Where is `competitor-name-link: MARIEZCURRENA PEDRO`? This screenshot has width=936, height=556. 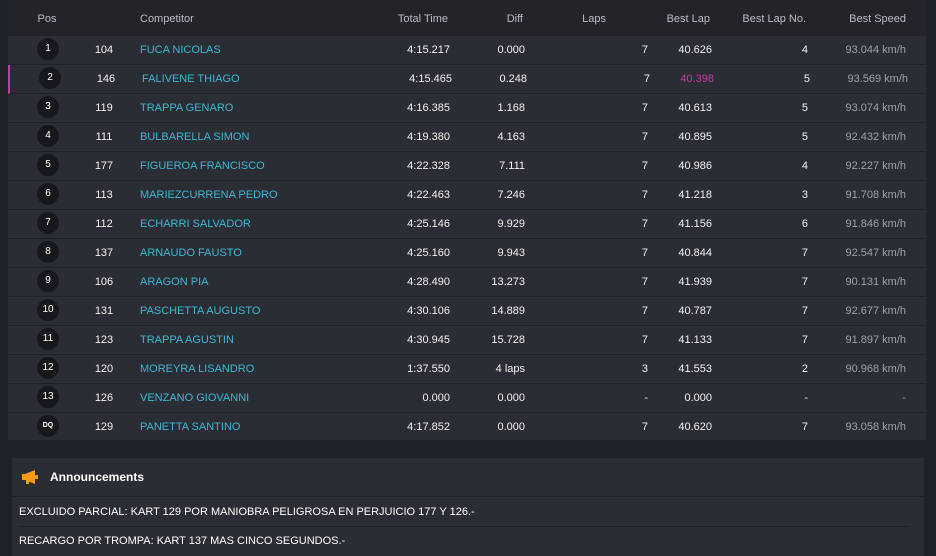
competitor-name-link: MARIEZCURRENA PEDRO is located at coordinates (250, 195).